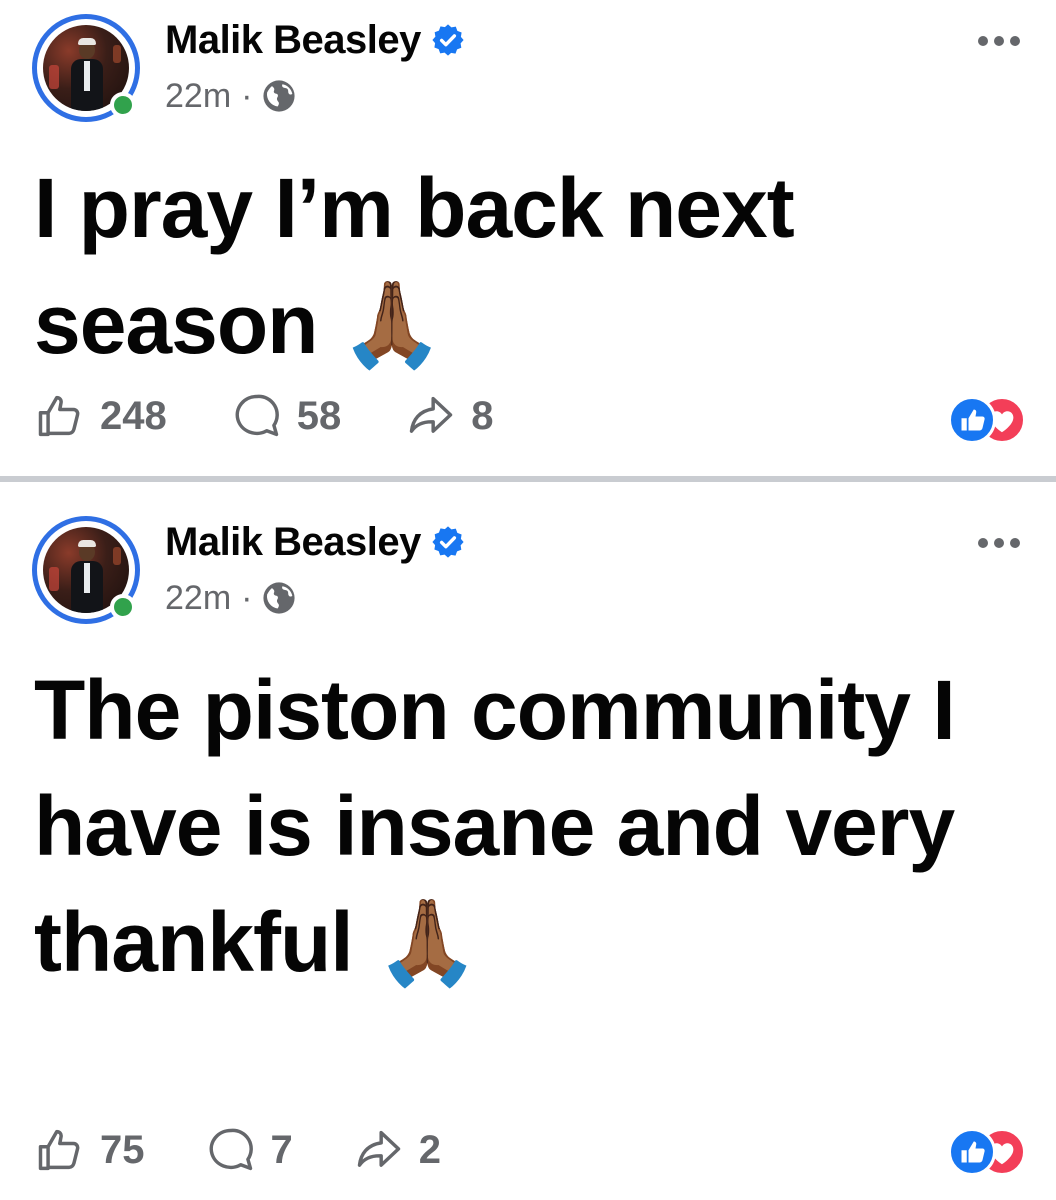  I want to click on like-count: 75, so click(122, 1149).